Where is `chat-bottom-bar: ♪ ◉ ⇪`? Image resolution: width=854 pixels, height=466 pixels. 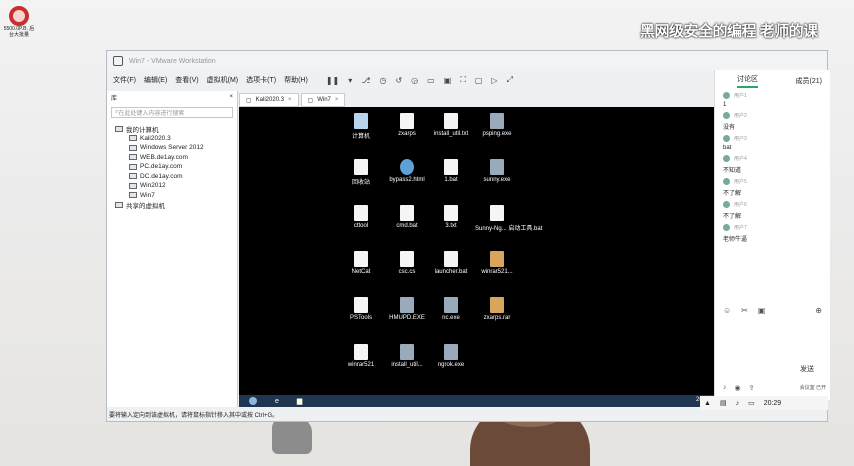 chat-bottom-bar: ♪ ◉ ⇪ is located at coordinates (738, 388).